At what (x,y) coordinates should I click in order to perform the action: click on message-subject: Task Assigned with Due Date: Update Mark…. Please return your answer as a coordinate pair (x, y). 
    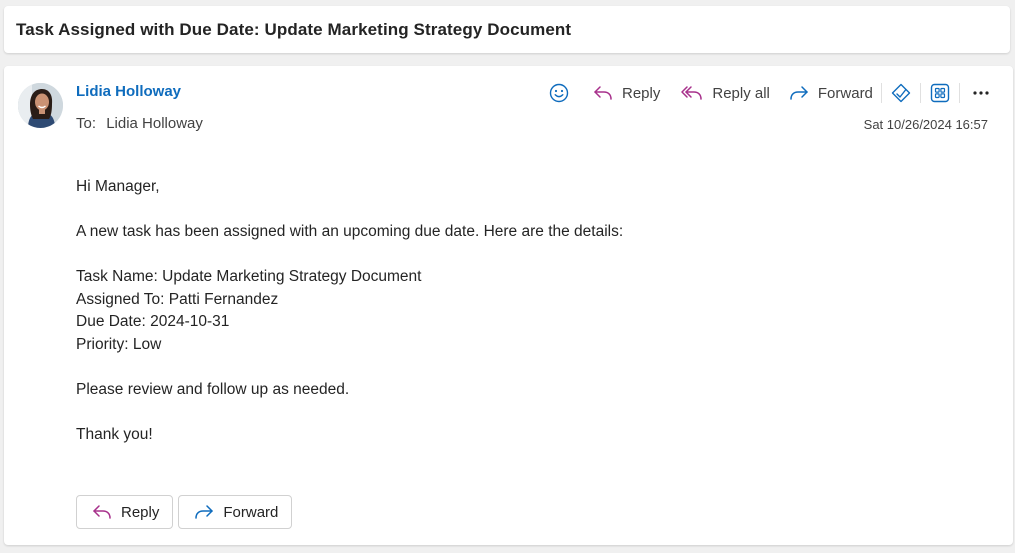
    Looking at the image, I should click on (294, 29).